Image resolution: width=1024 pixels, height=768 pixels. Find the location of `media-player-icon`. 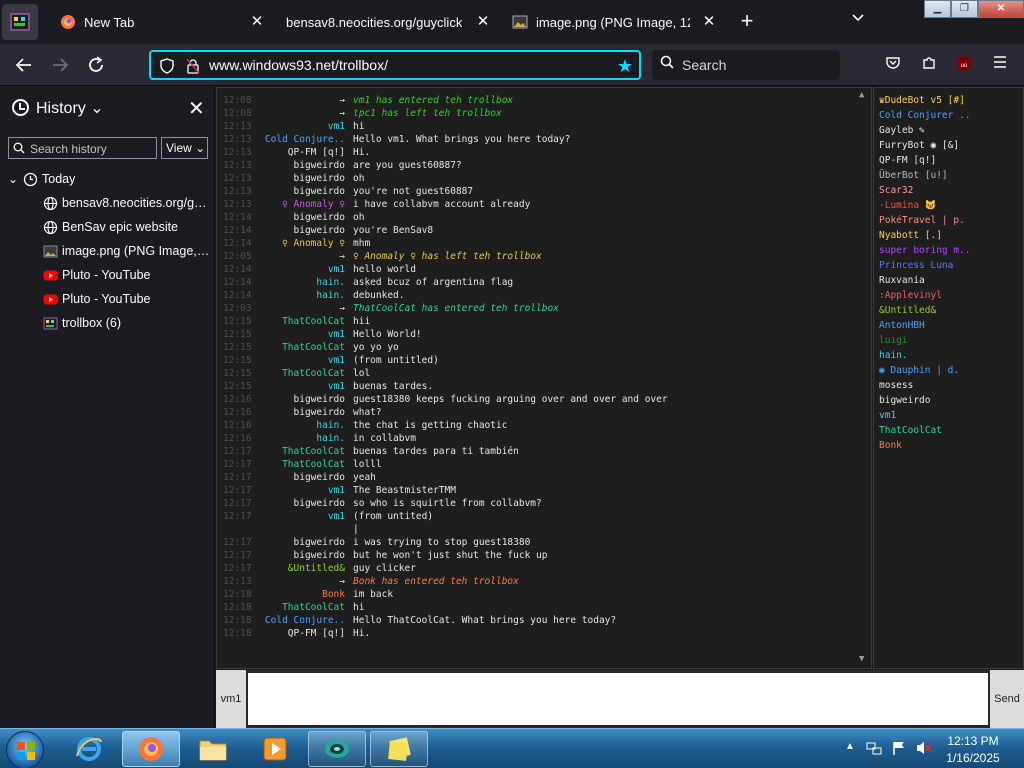

media-player-icon is located at coordinates (275, 749).